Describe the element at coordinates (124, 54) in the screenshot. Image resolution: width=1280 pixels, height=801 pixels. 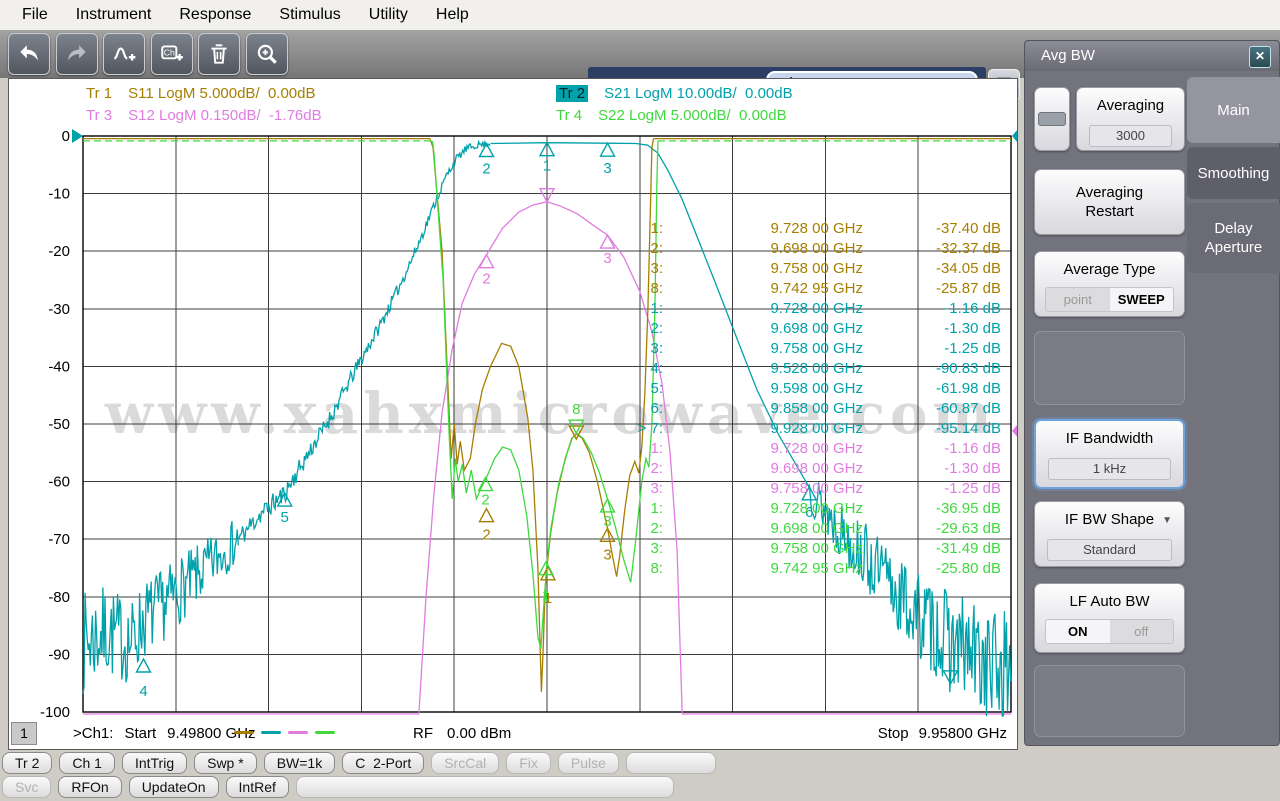
I see `add-trace-button` at that location.